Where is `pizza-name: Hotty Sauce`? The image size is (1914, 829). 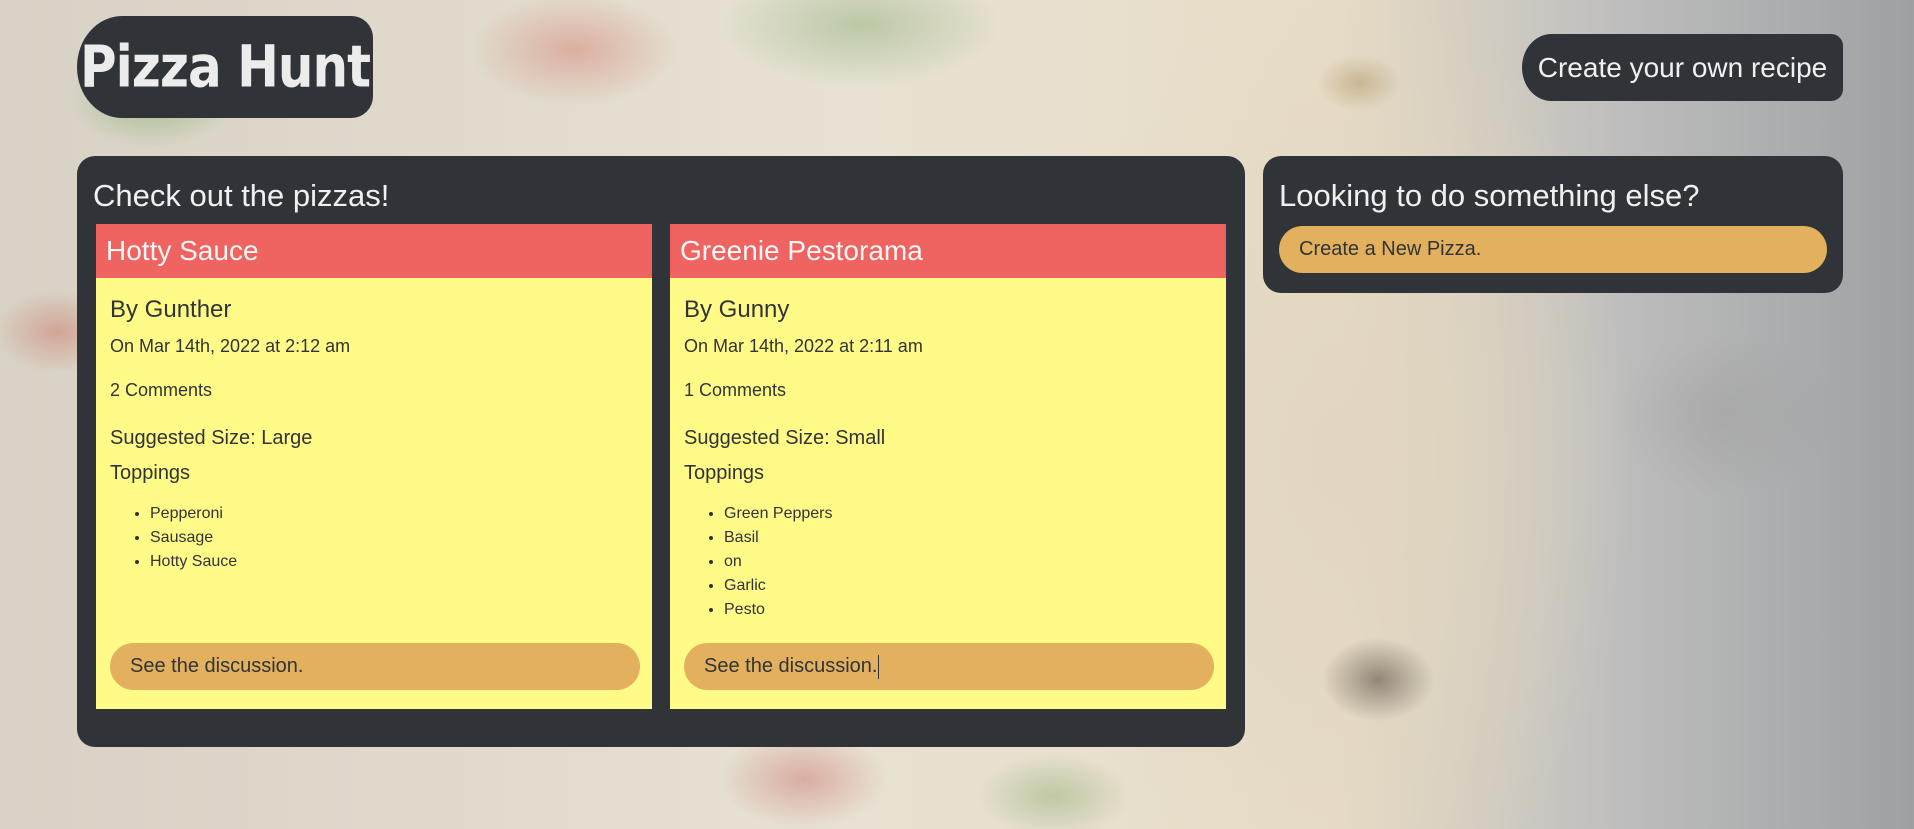
pizza-name: Hotty Sauce is located at coordinates (374, 251).